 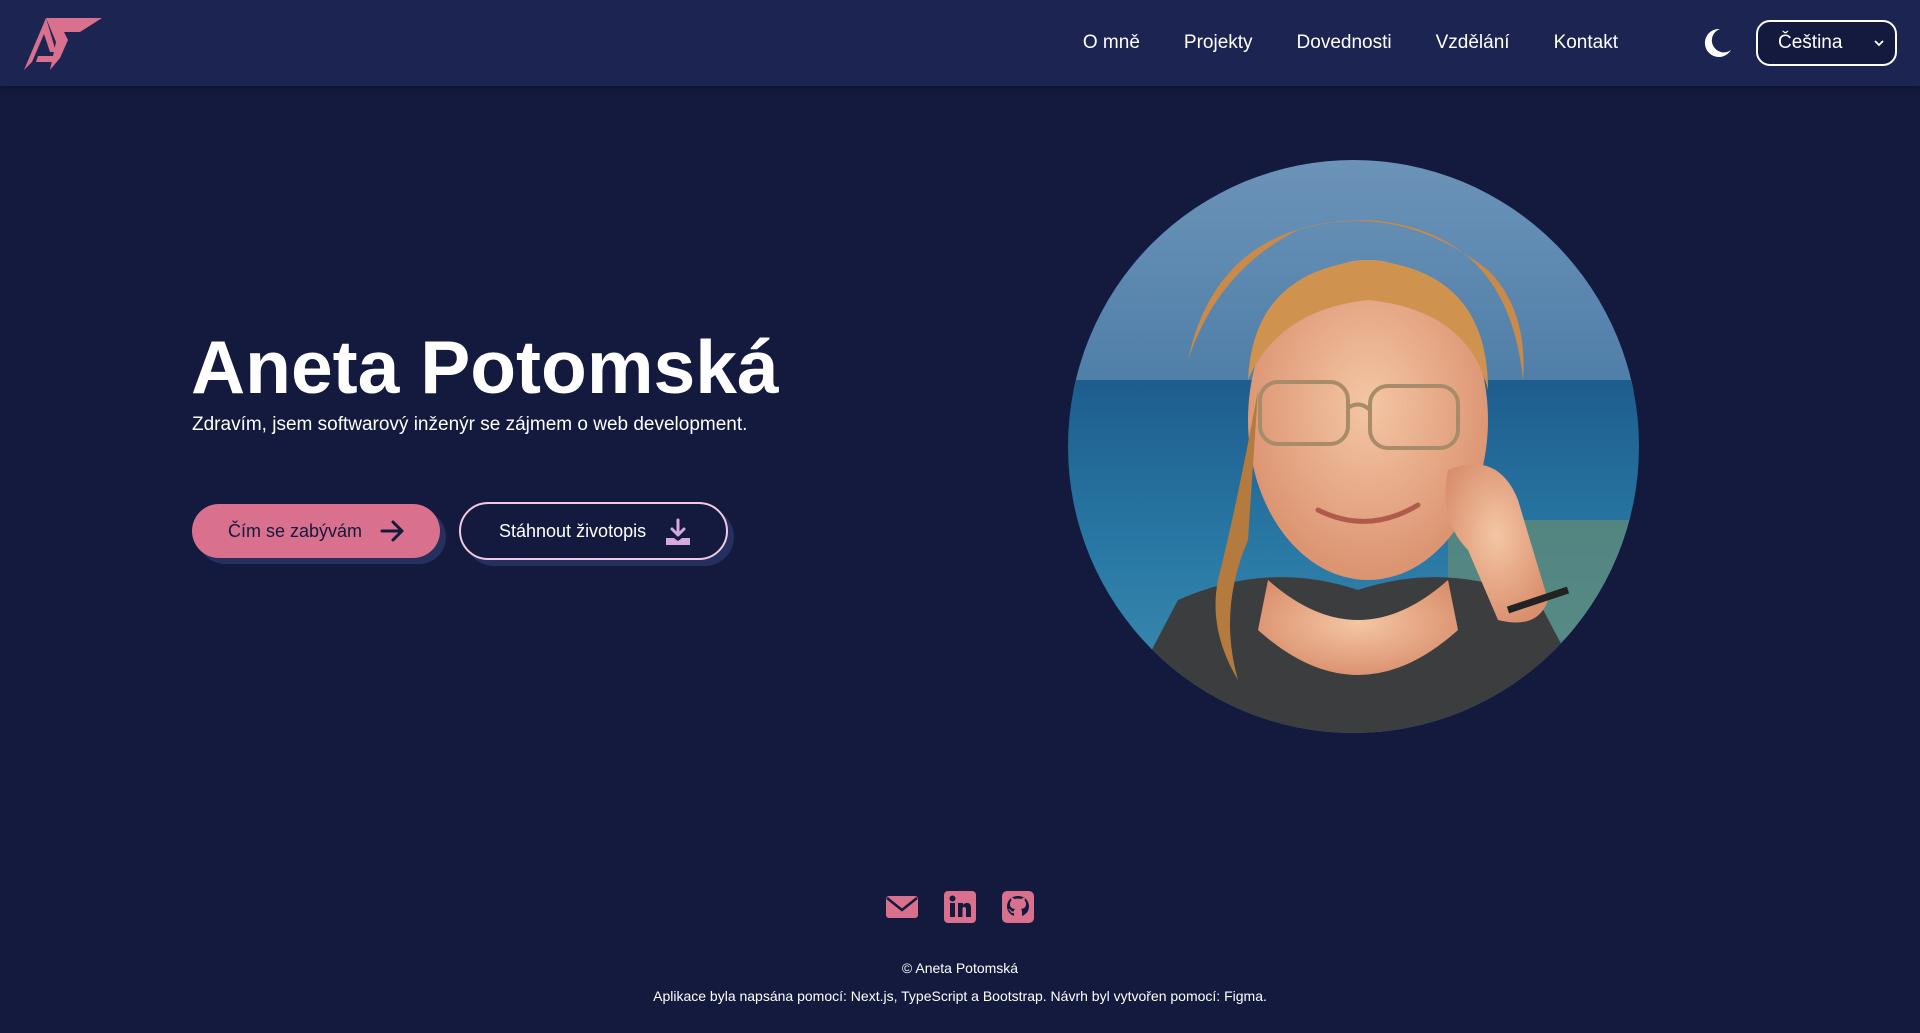 What do you see at coordinates (1810, 42) in the screenshot?
I see `language-select-value: Čeština` at bounding box center [1810, 42].